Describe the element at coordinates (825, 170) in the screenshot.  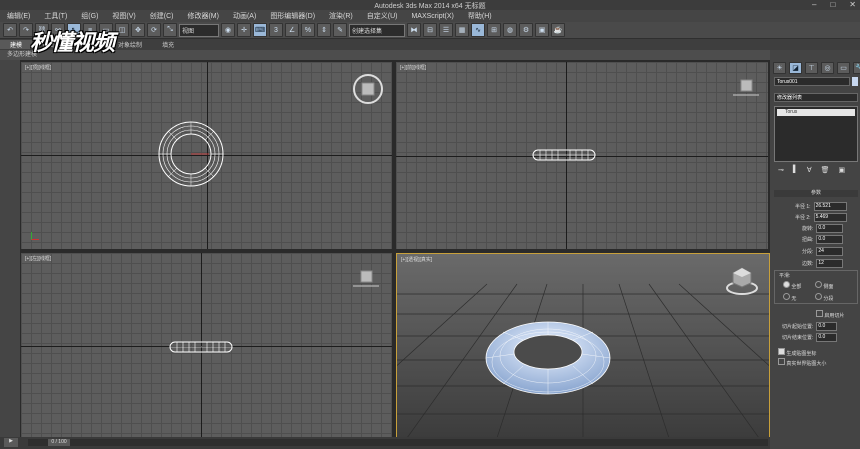
I see `remove-modifier-icon: 🗑` at that location.